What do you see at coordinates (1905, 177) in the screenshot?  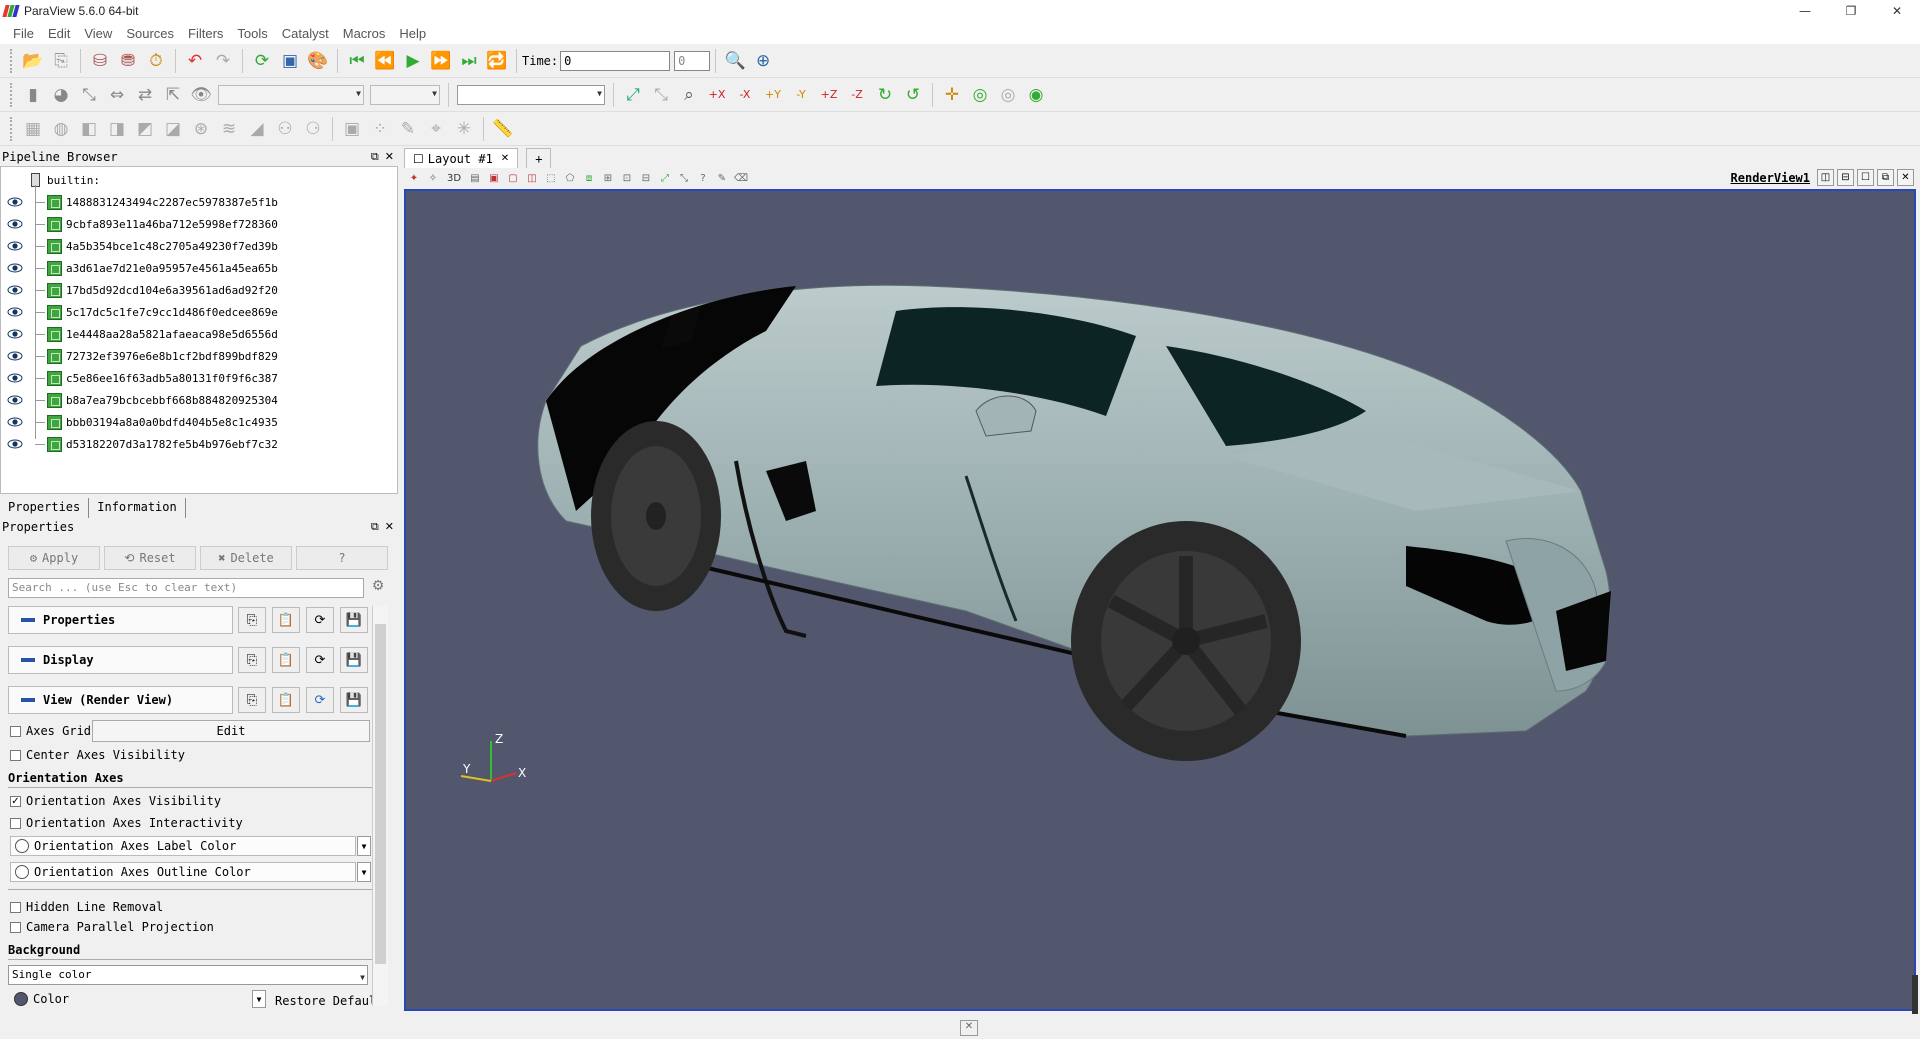 I see `close-view-icon: ✕` at bounding box center [1905, 177].